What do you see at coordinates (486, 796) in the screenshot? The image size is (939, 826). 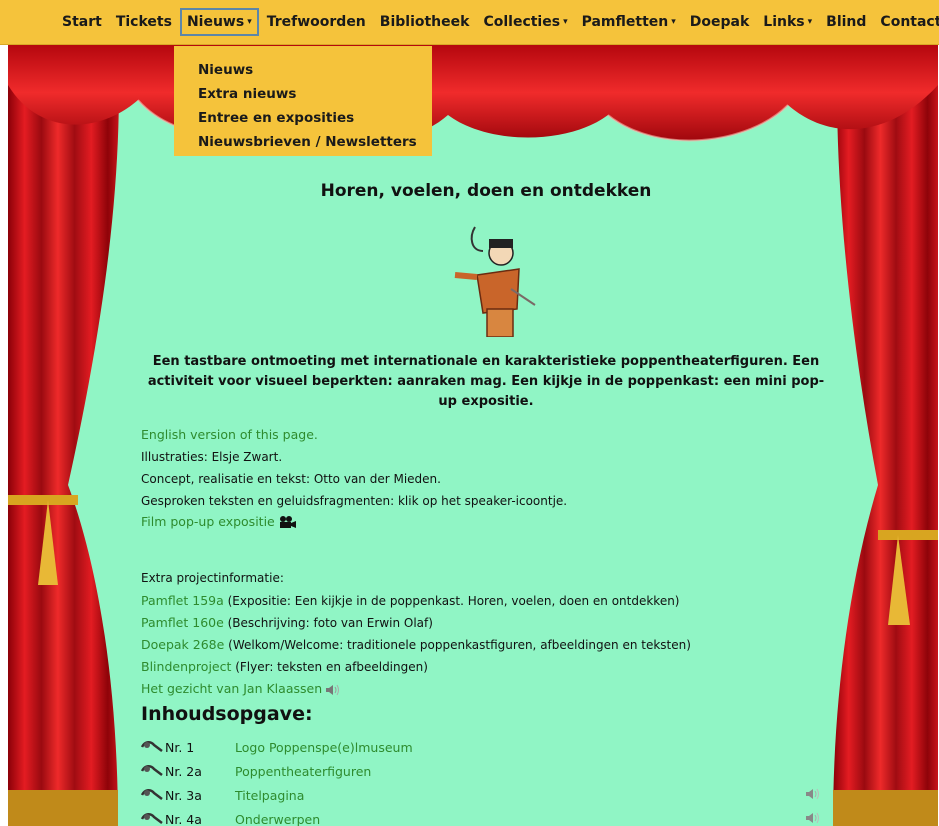 I see `toc-row: Nr. 3a Titelpagina` at bounding box center [486, 796].